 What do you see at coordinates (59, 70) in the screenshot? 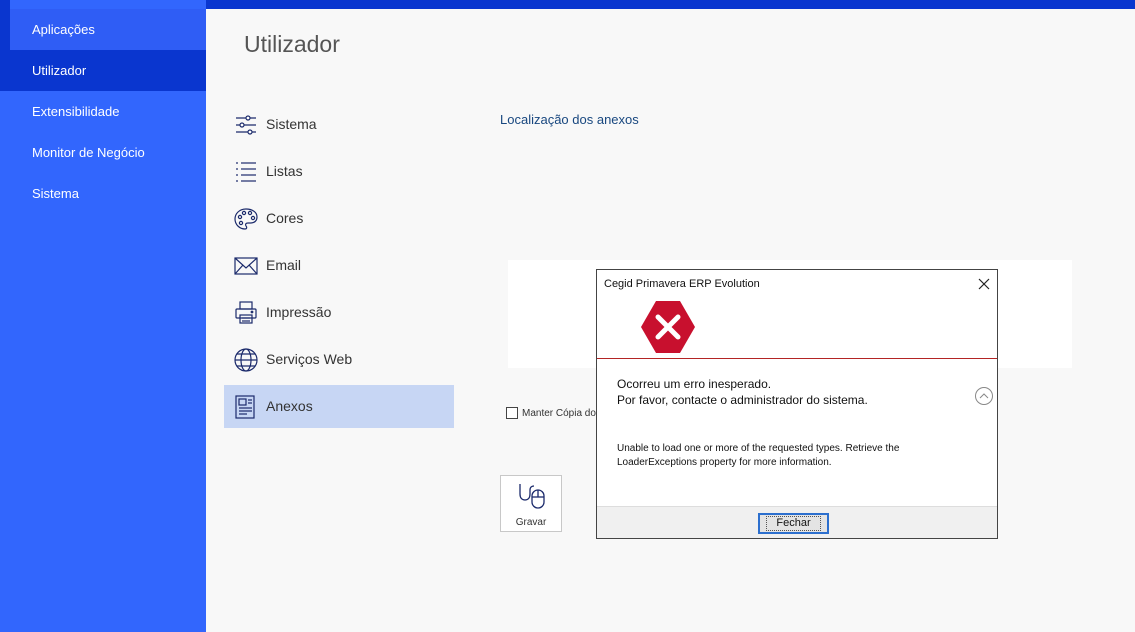
I see `sidebar-item-label: Utilizador` at bounding box center [59, 70].